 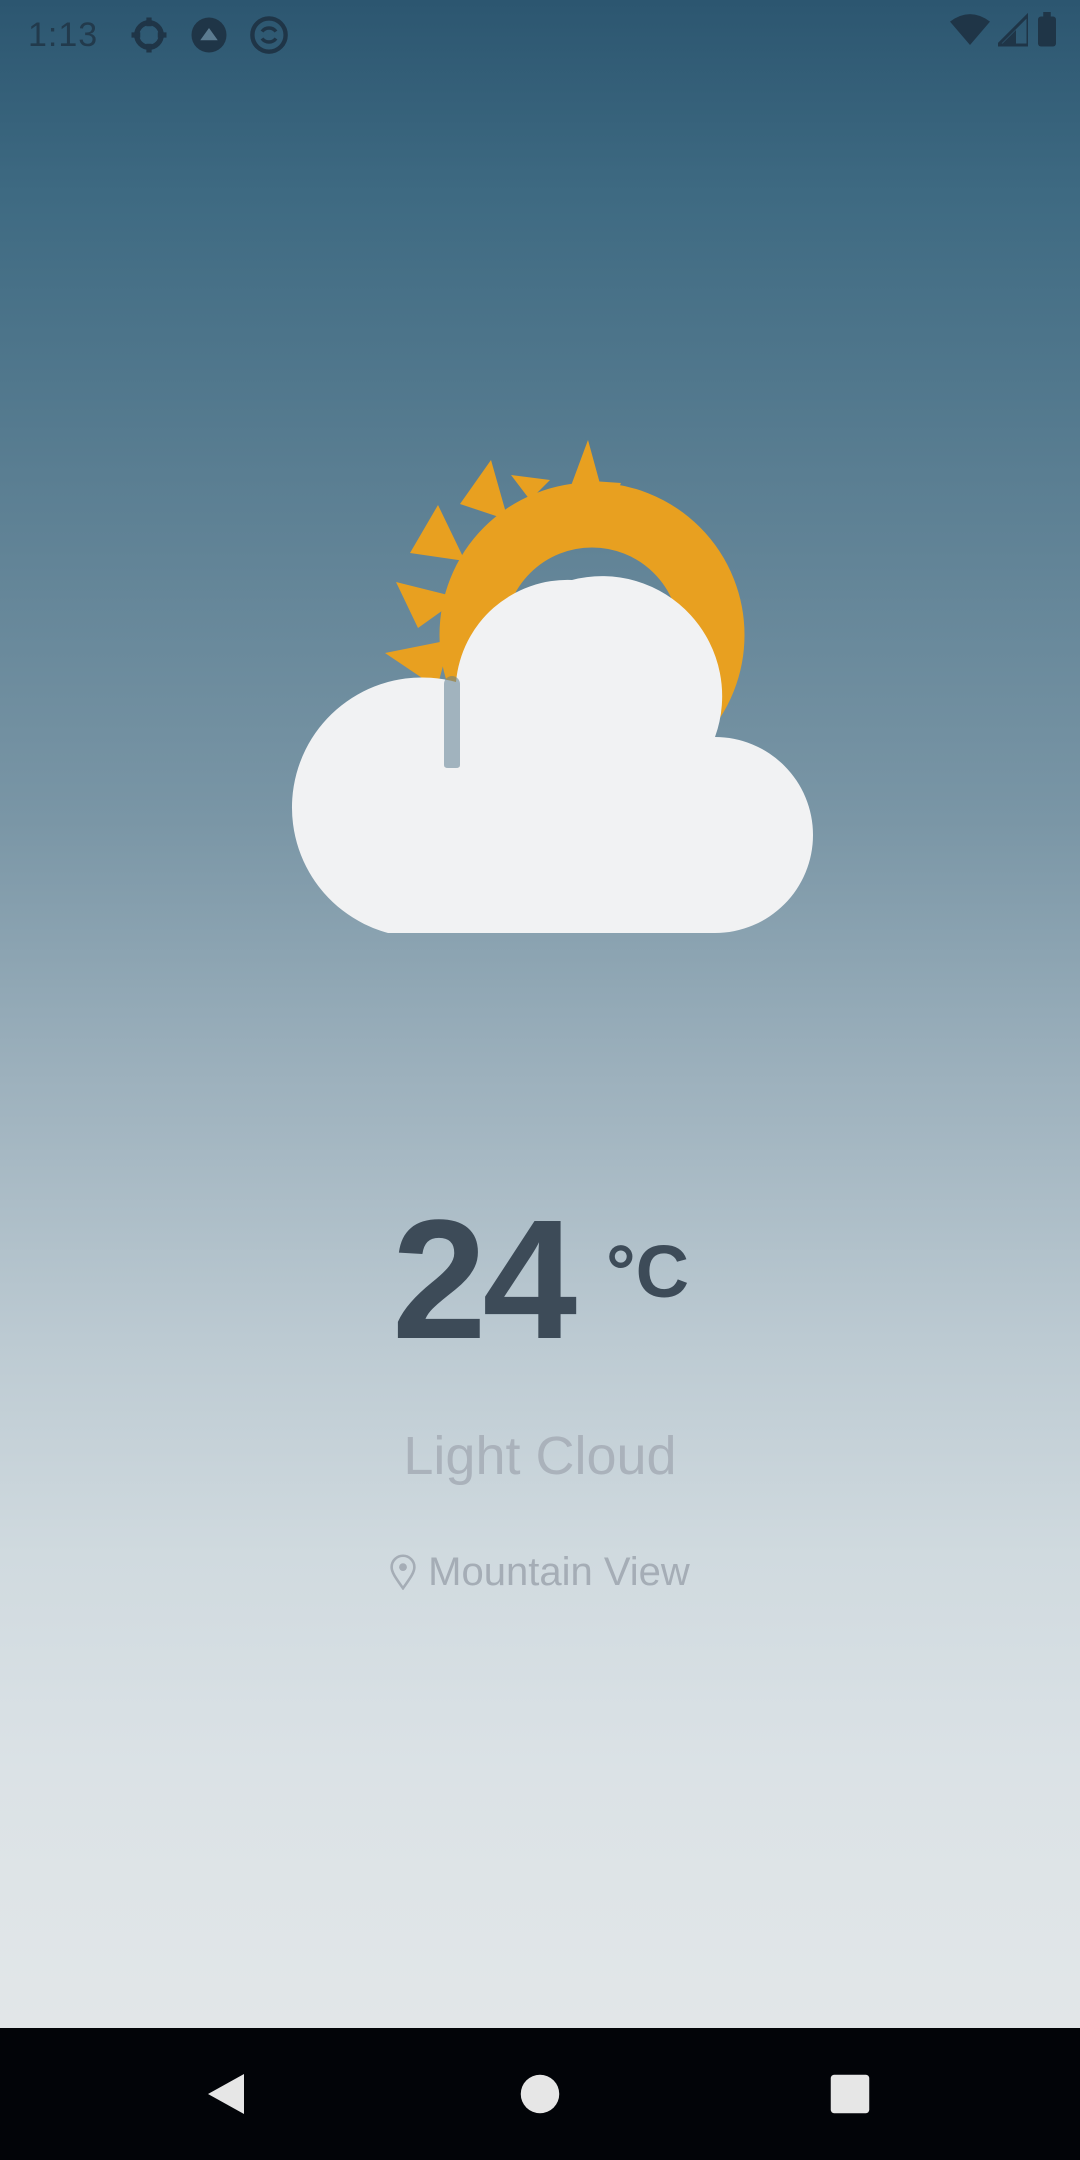 I want to click on recents-icon, so click(x=850, y=2094).